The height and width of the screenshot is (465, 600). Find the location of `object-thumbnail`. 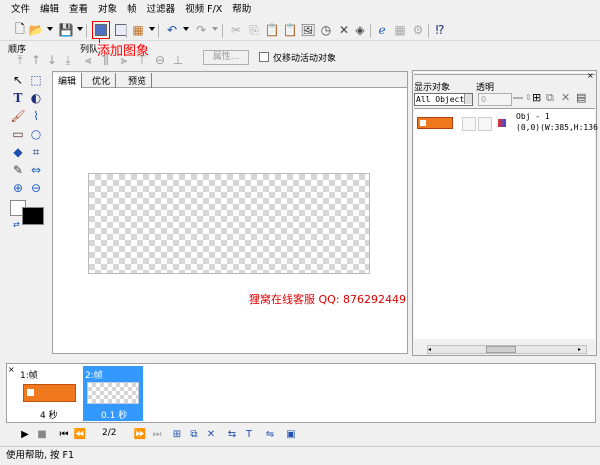

object-thumbnail is located at coordinates (435, 123).